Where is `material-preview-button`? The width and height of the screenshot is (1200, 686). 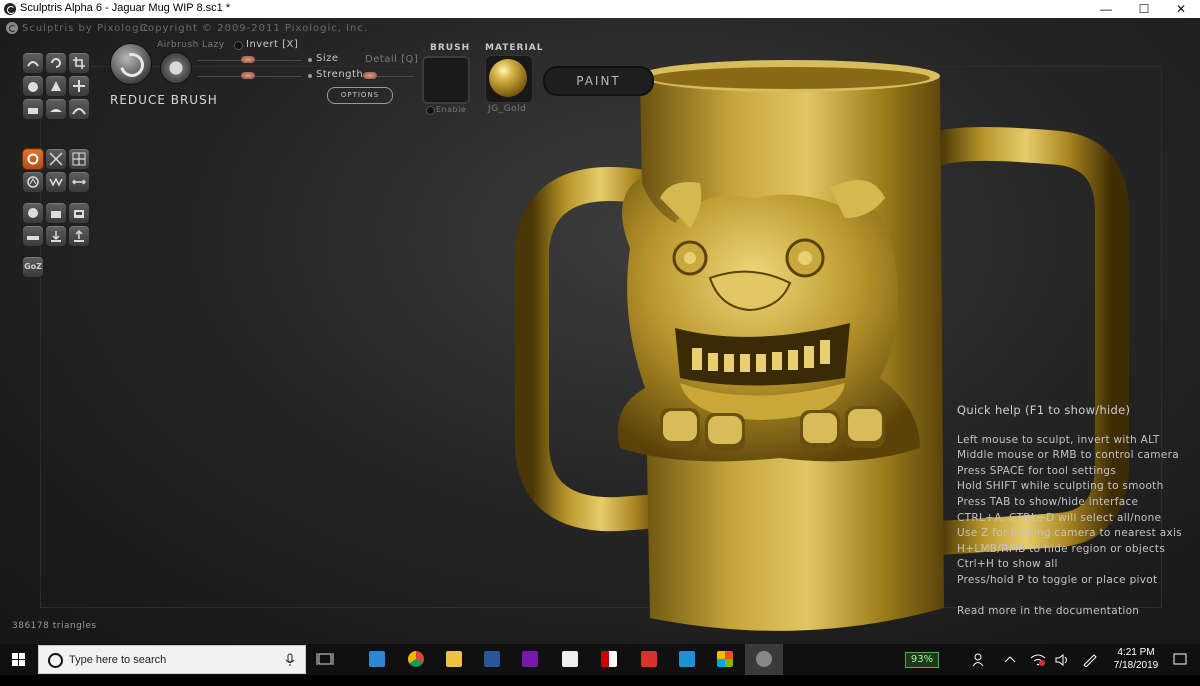
material-preview-button is located at coordinates (509, 79).